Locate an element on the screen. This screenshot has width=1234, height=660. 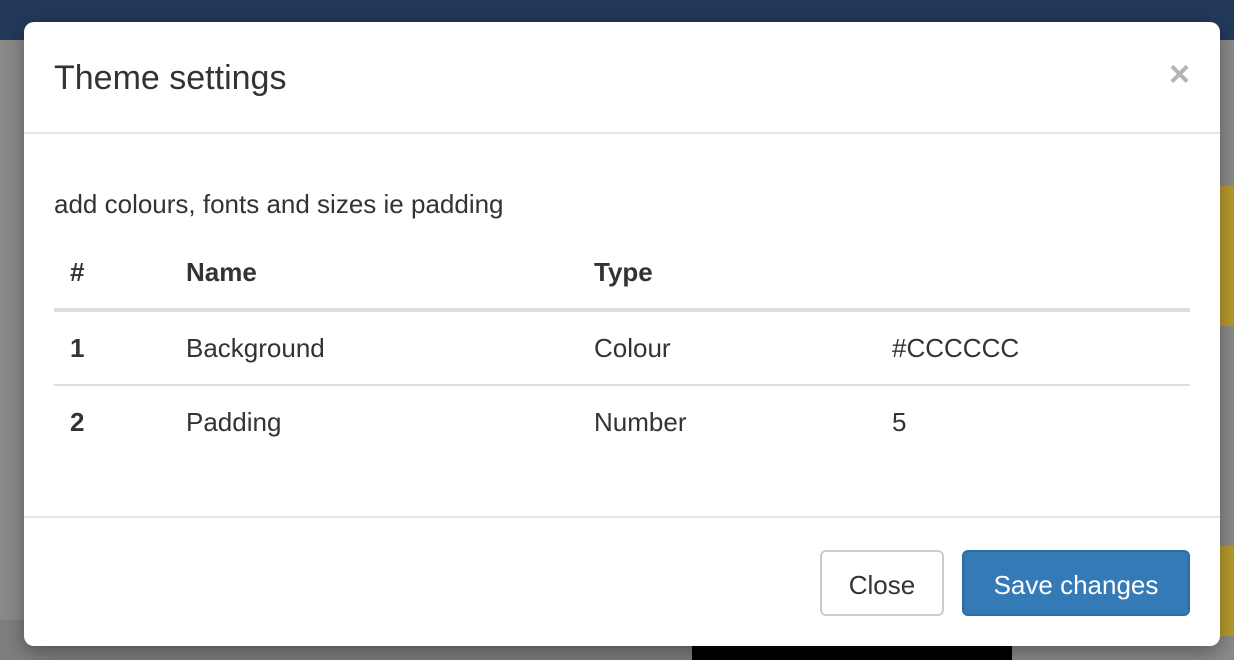
row-name: Padding is located at coordinates (234, 421).